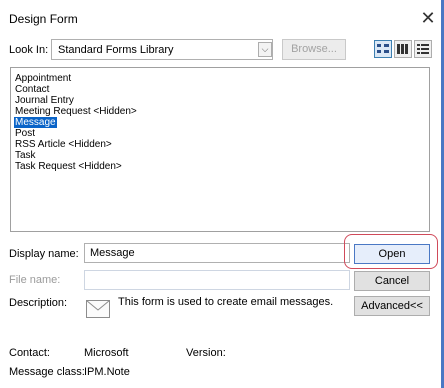 The image size is (444, 388). I want to click on look-in-dropdown: Standard Forms Library ⌵, so click(162, 49).